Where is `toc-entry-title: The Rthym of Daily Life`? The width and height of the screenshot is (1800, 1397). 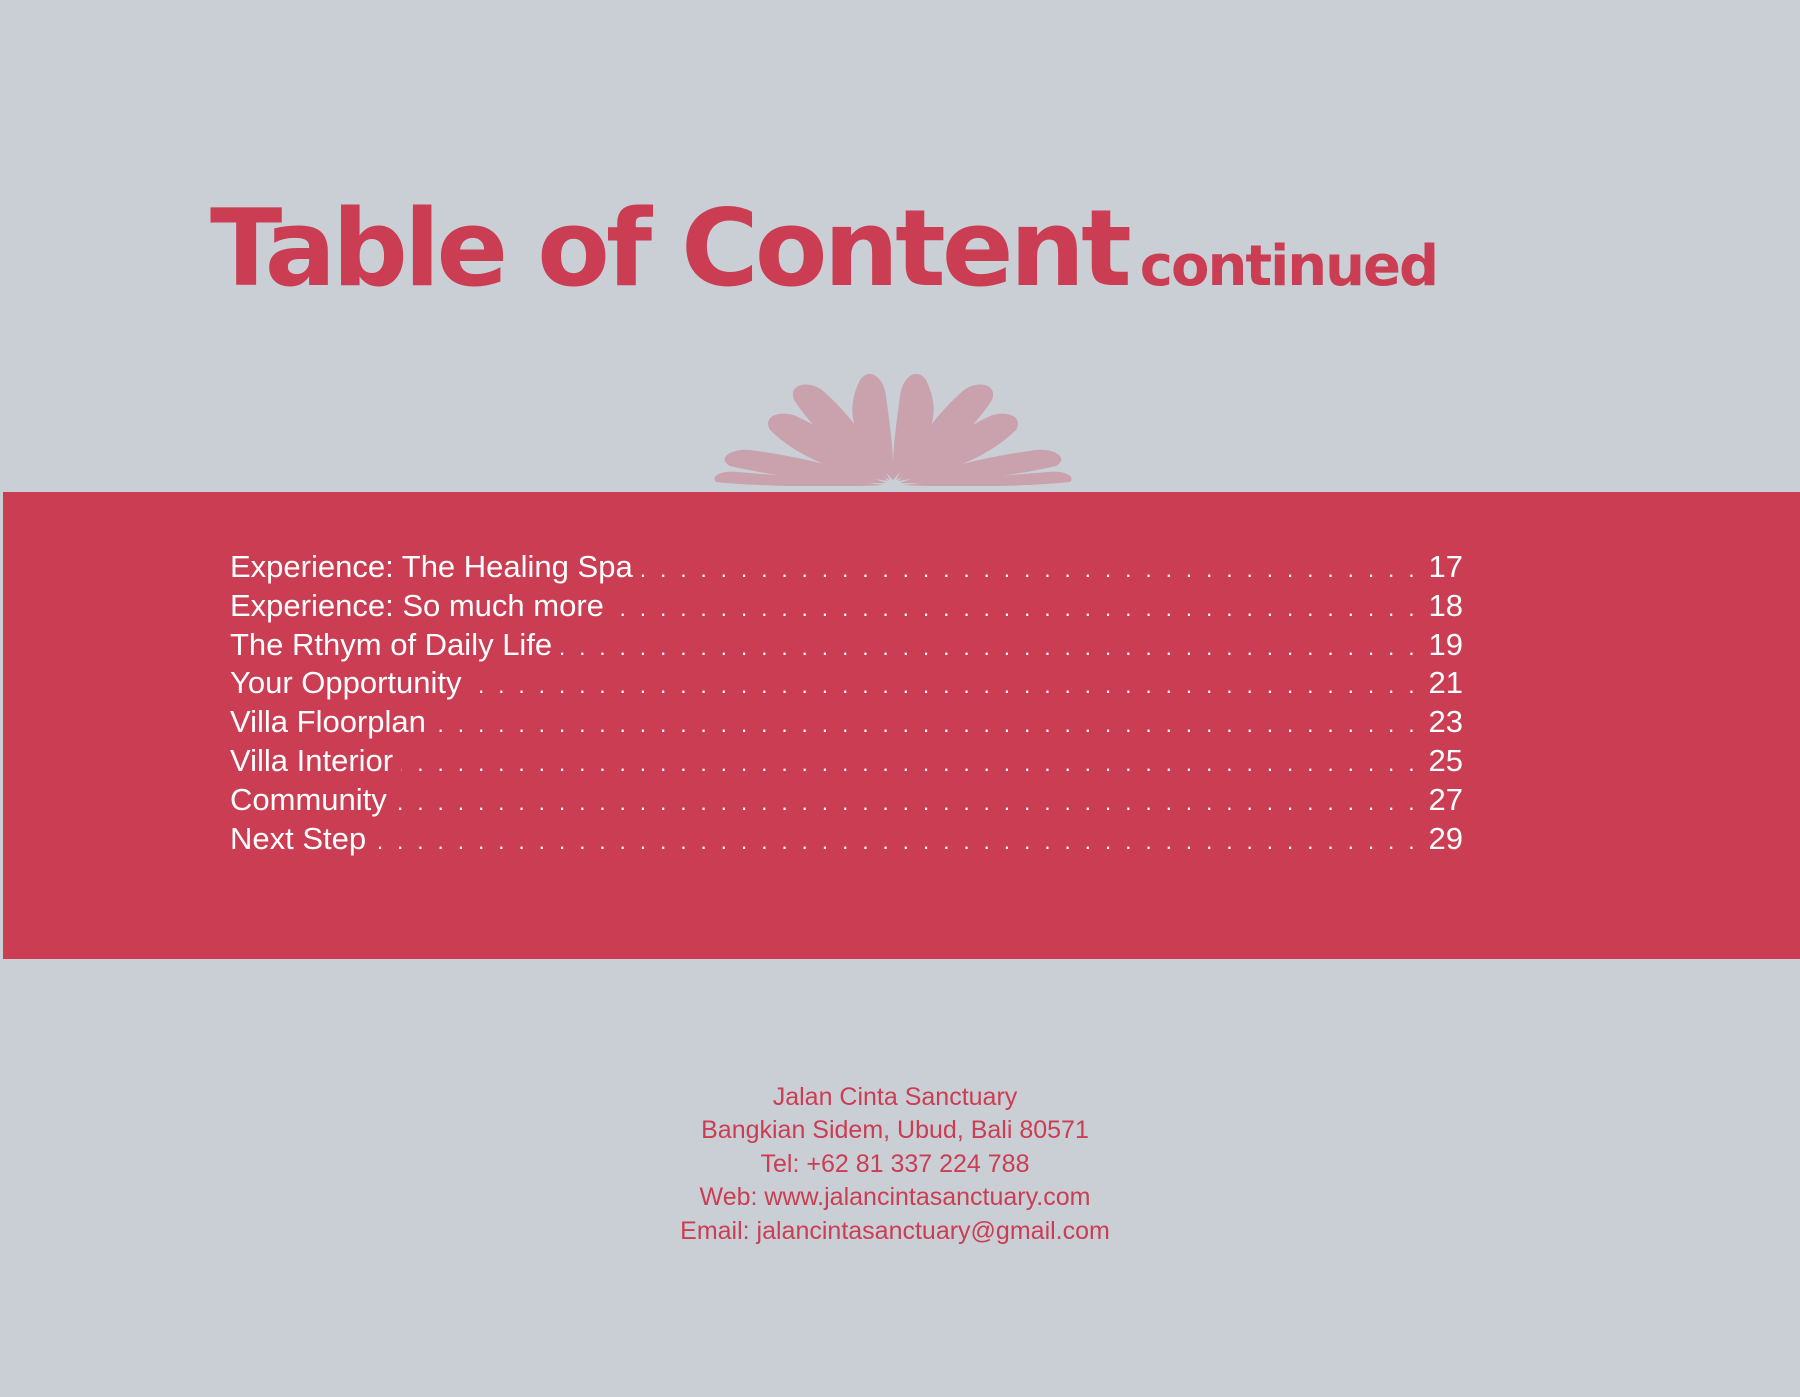 toc-entry-title: The Rthym of Daily Life is located at coordinates (391, 644).